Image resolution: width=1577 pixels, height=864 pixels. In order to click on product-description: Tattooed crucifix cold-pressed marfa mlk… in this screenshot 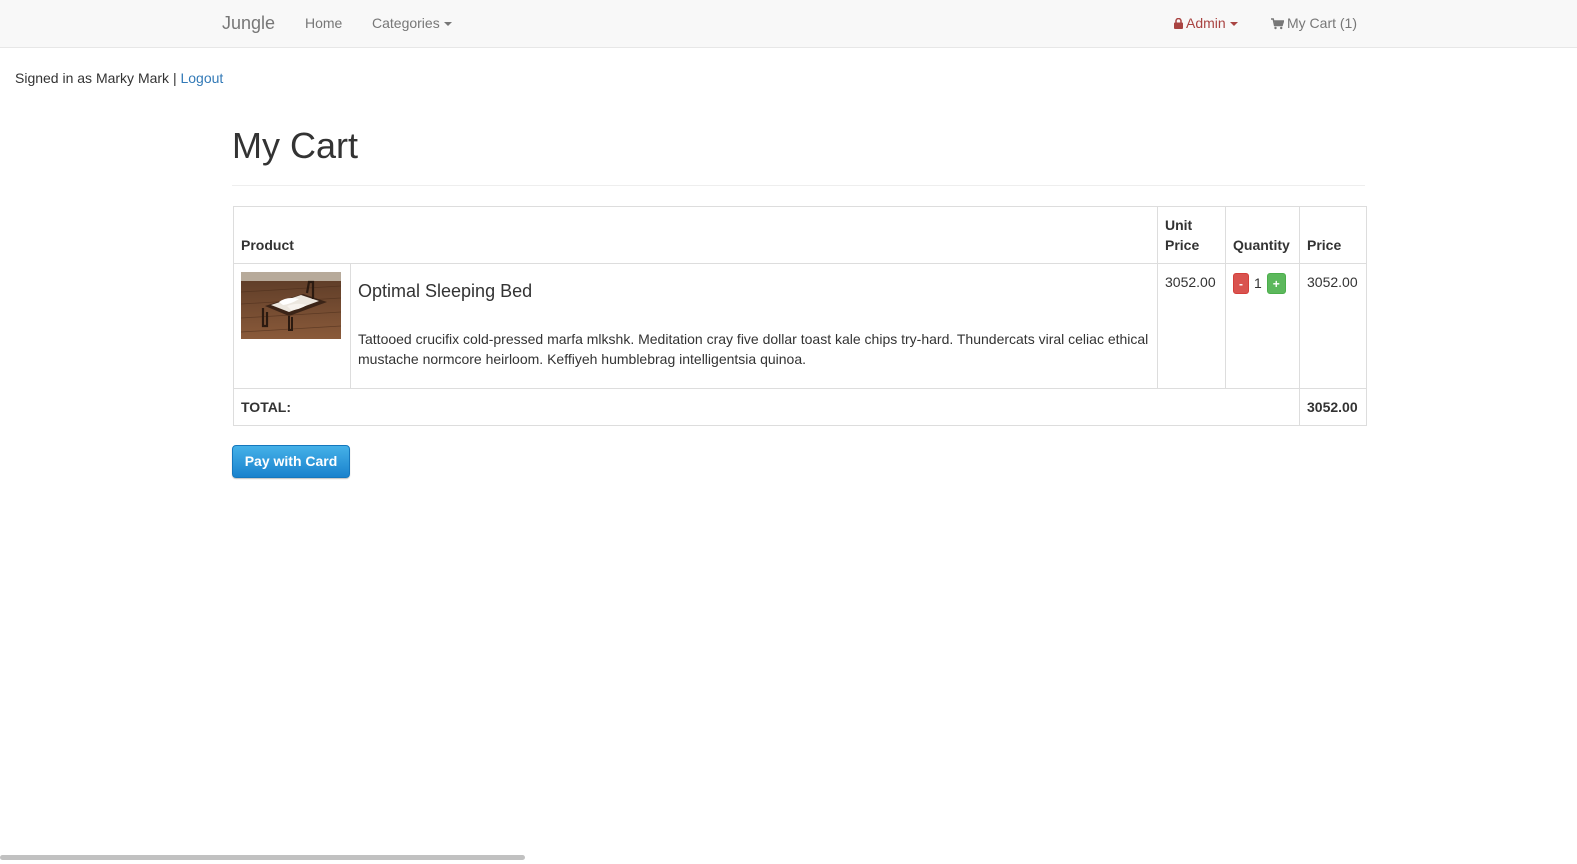, I will do `click(753, 349)`.